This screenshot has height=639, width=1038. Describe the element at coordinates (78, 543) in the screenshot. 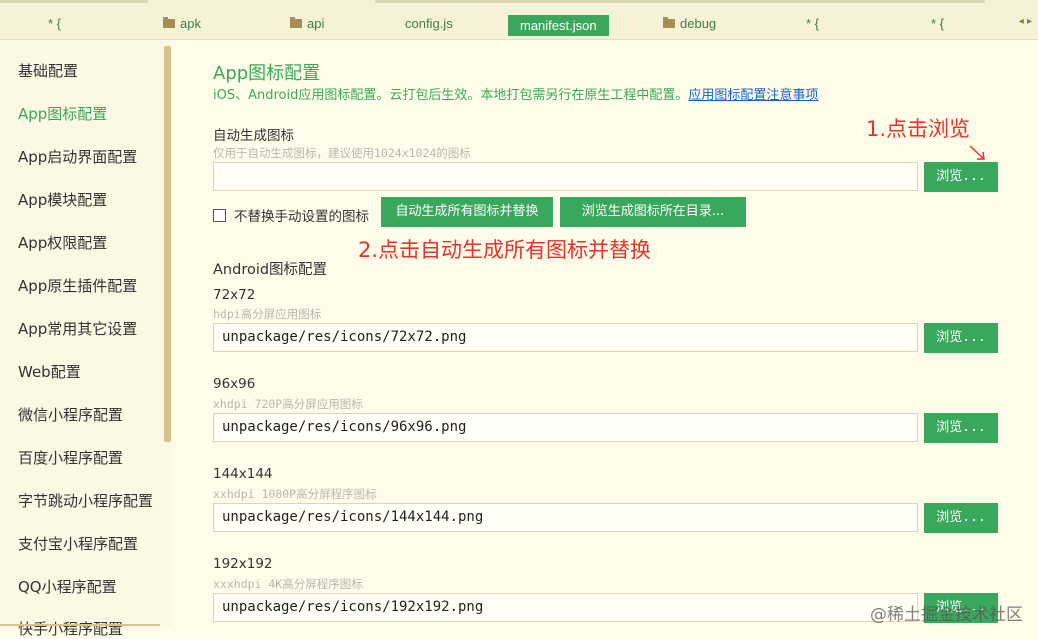

I see `sidebar-item-alipay: 支付宝小程序配置` at that location.